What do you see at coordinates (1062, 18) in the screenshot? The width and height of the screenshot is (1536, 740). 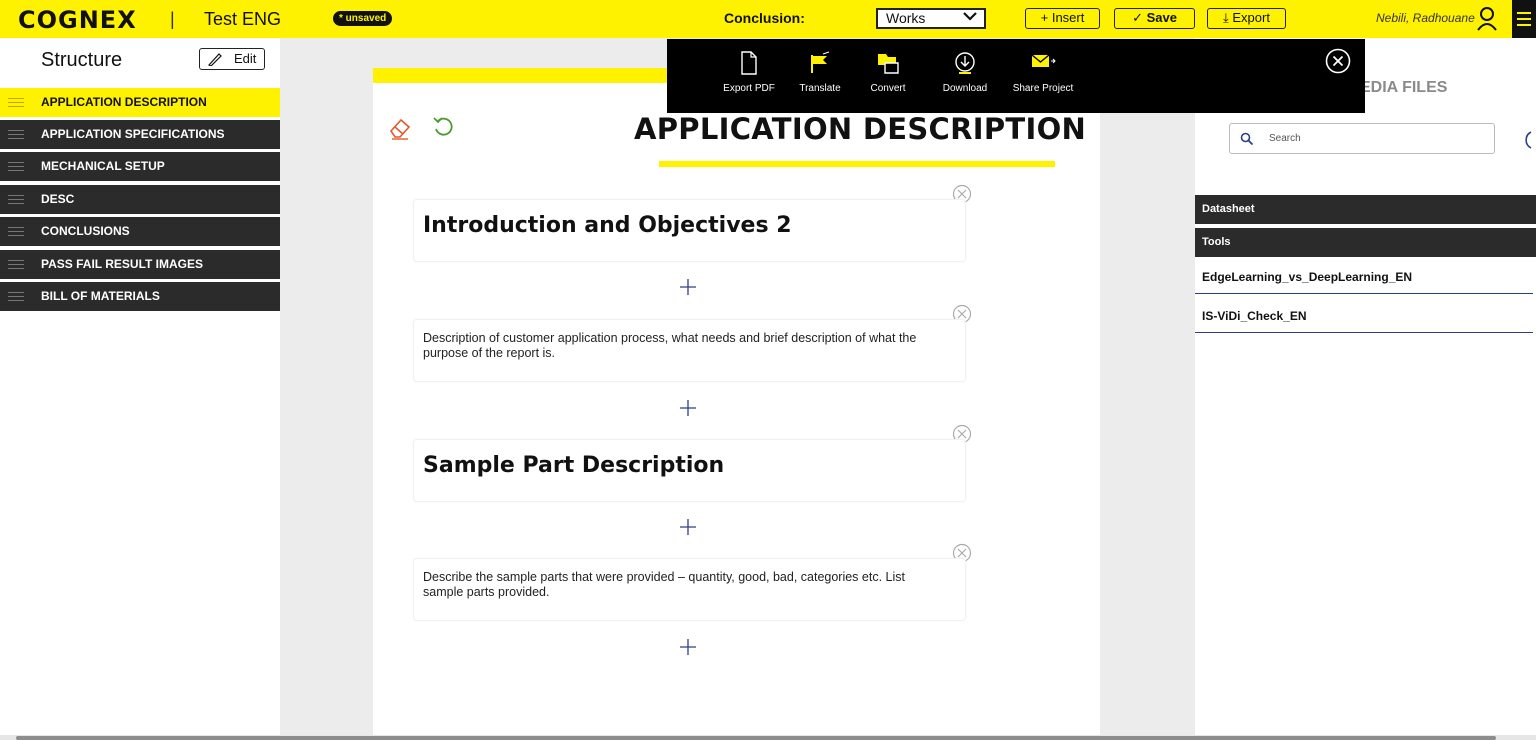 I see `insert-button: + Insert` at bounding box center [1062, 18].